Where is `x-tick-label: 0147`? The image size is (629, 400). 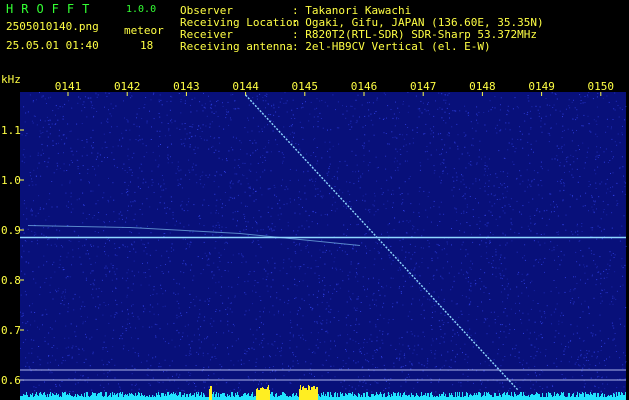
x-tick-label: 0147 is located at coordinates (423, 86).